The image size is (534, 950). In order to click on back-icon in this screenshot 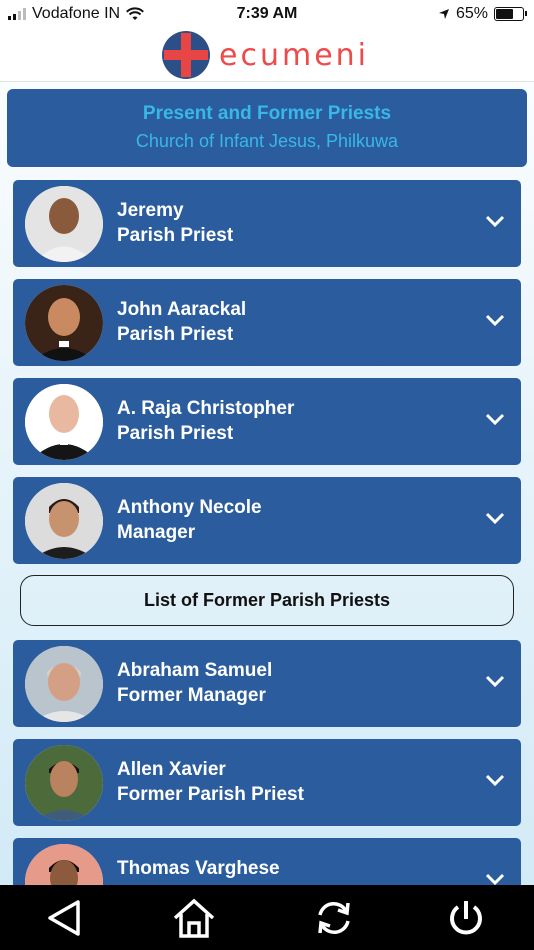, I will do `click(64, 918)`.